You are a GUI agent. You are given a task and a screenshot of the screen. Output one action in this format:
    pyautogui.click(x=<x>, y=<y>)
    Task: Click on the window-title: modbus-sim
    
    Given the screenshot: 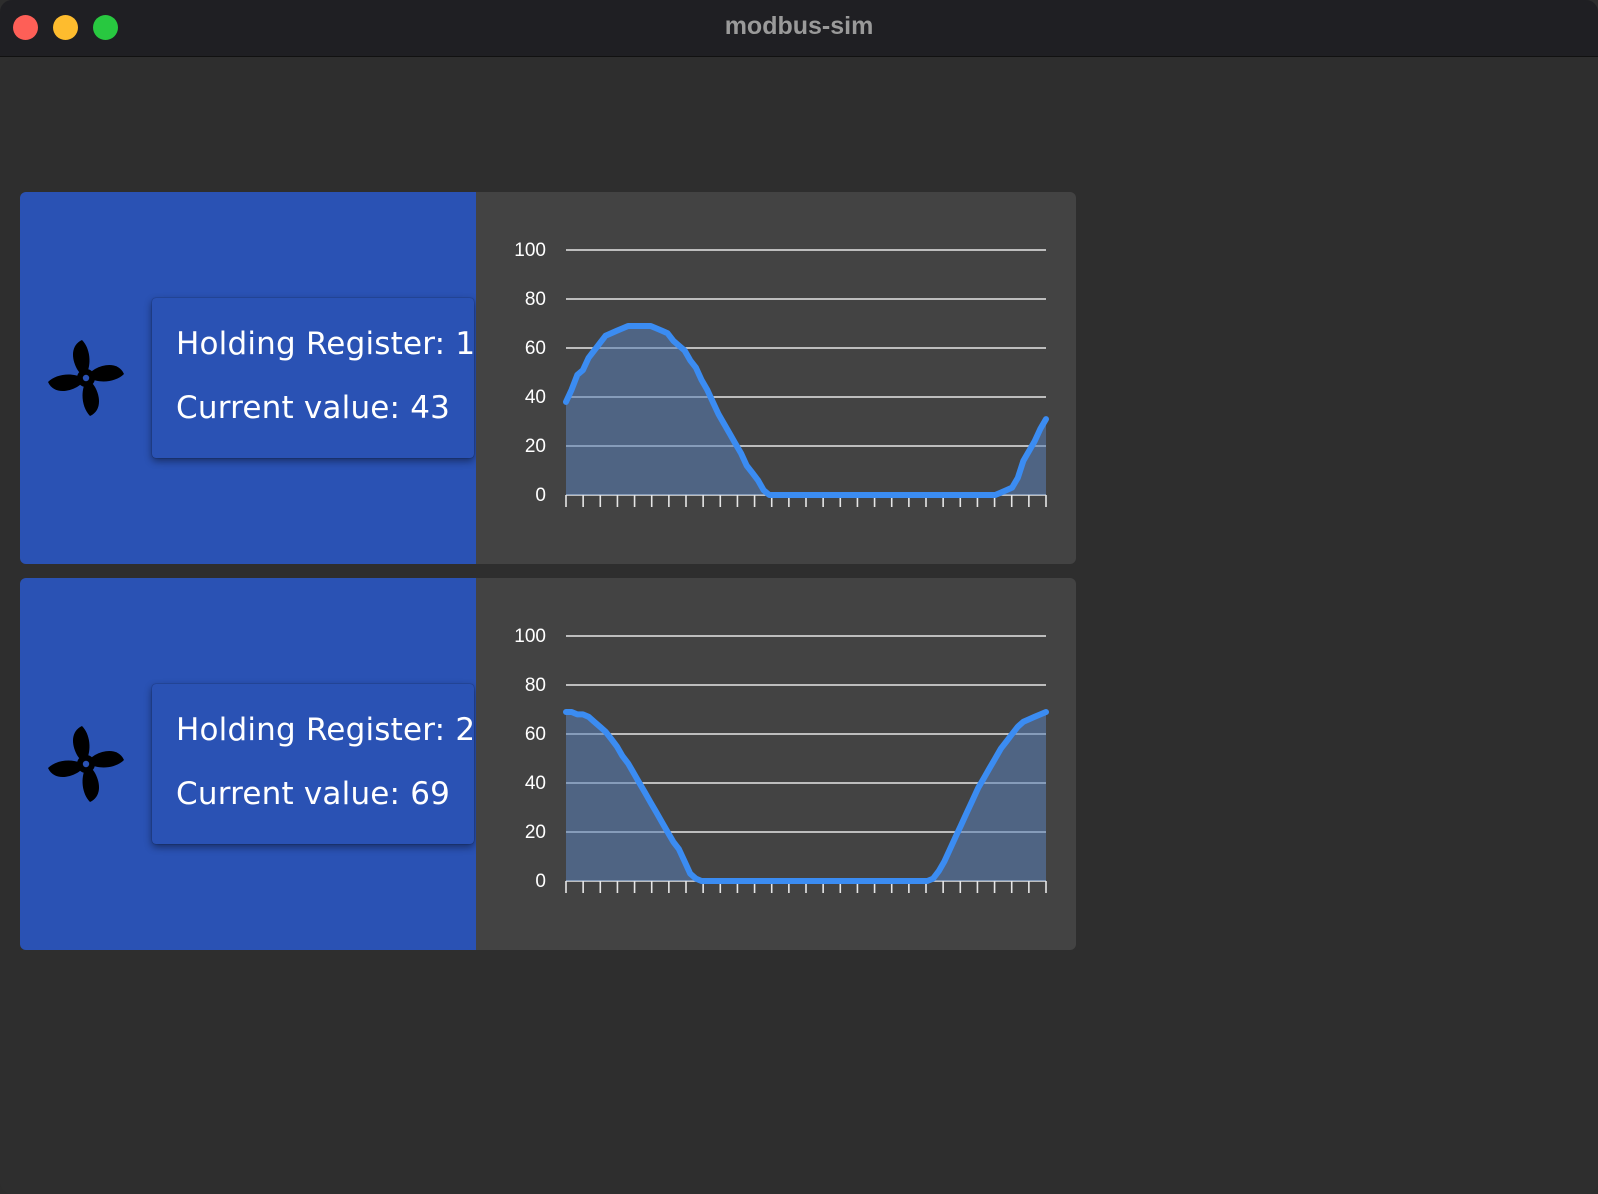 What is the action you would take?
    pyautogui.click(x=799, y=26)
    